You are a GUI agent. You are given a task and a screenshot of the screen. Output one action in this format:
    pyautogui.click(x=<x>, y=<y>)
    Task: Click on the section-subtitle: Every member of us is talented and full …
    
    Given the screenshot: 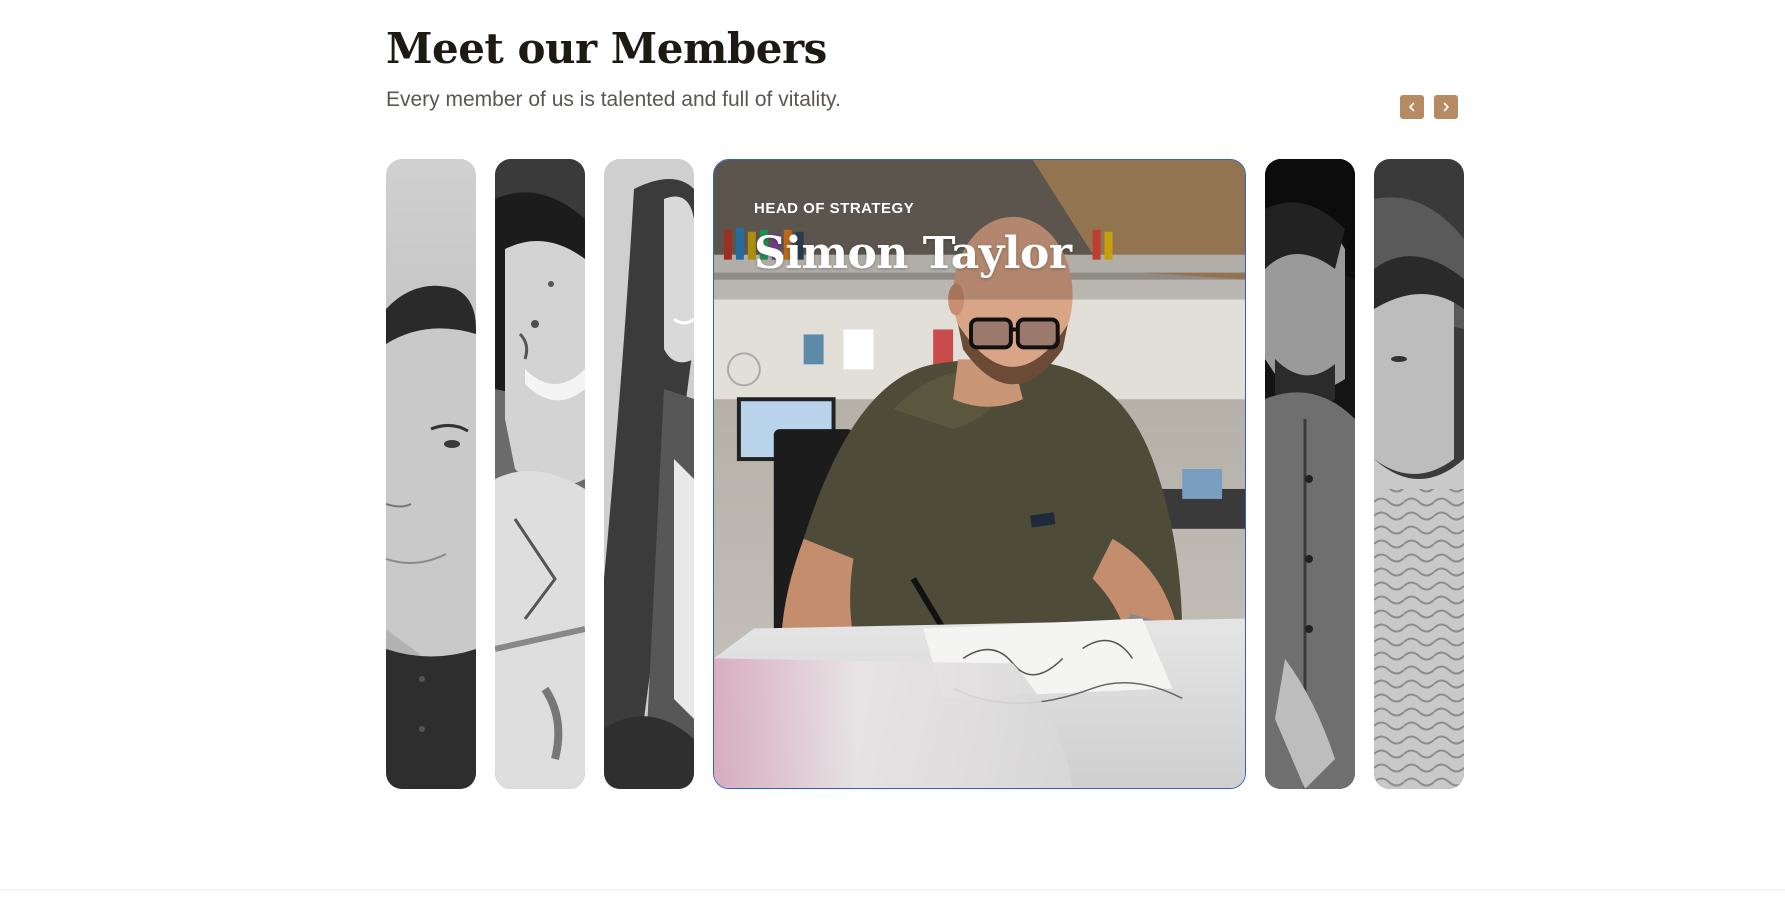 What is the action you would take?
    pyautogui.click(x=613, y=99)
    